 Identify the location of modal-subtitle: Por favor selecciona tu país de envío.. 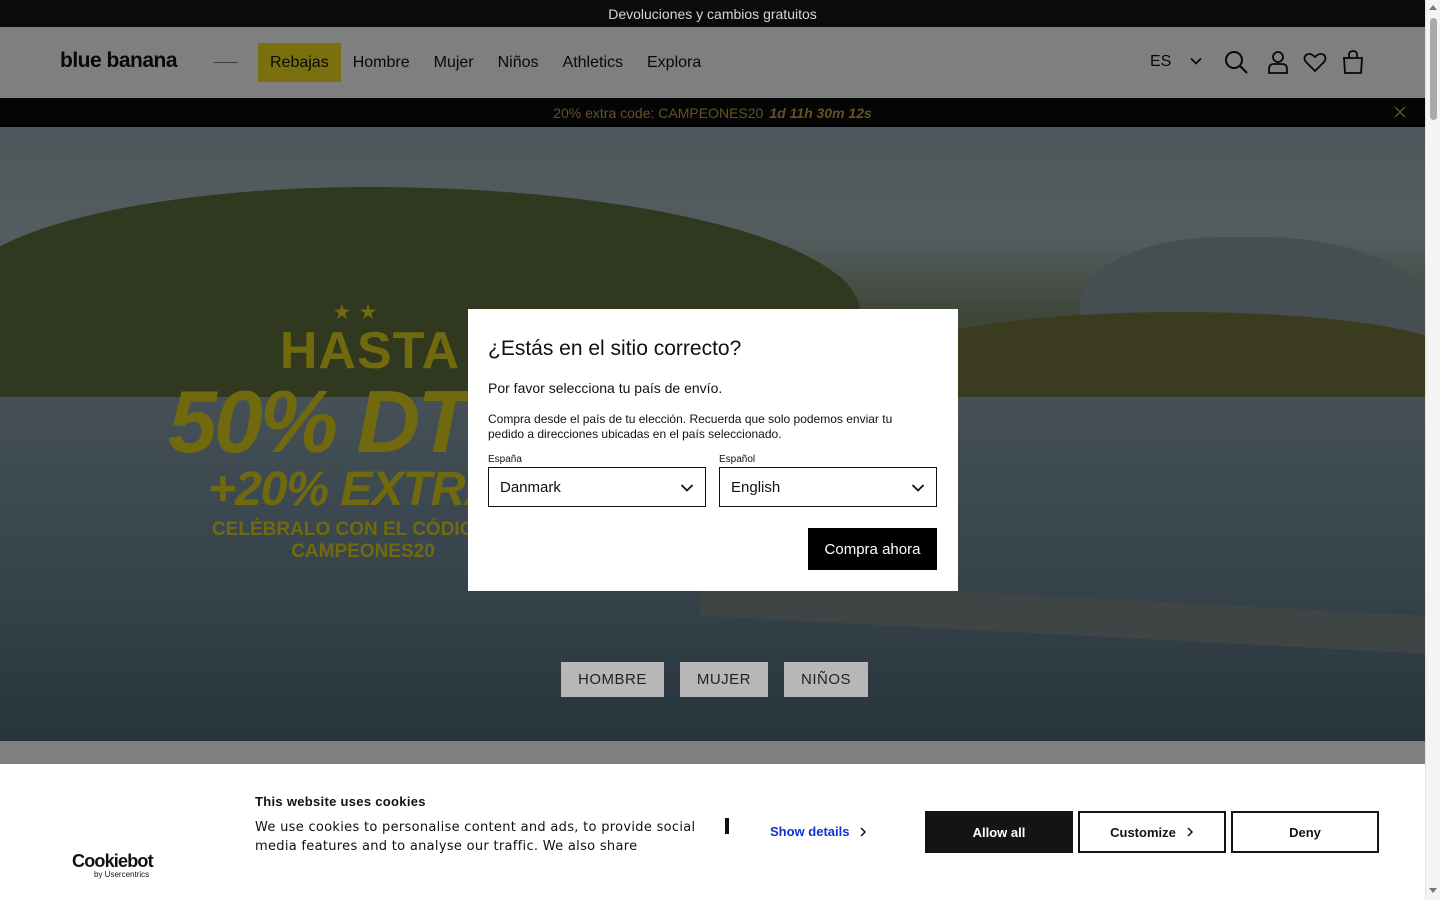
(605, 388).